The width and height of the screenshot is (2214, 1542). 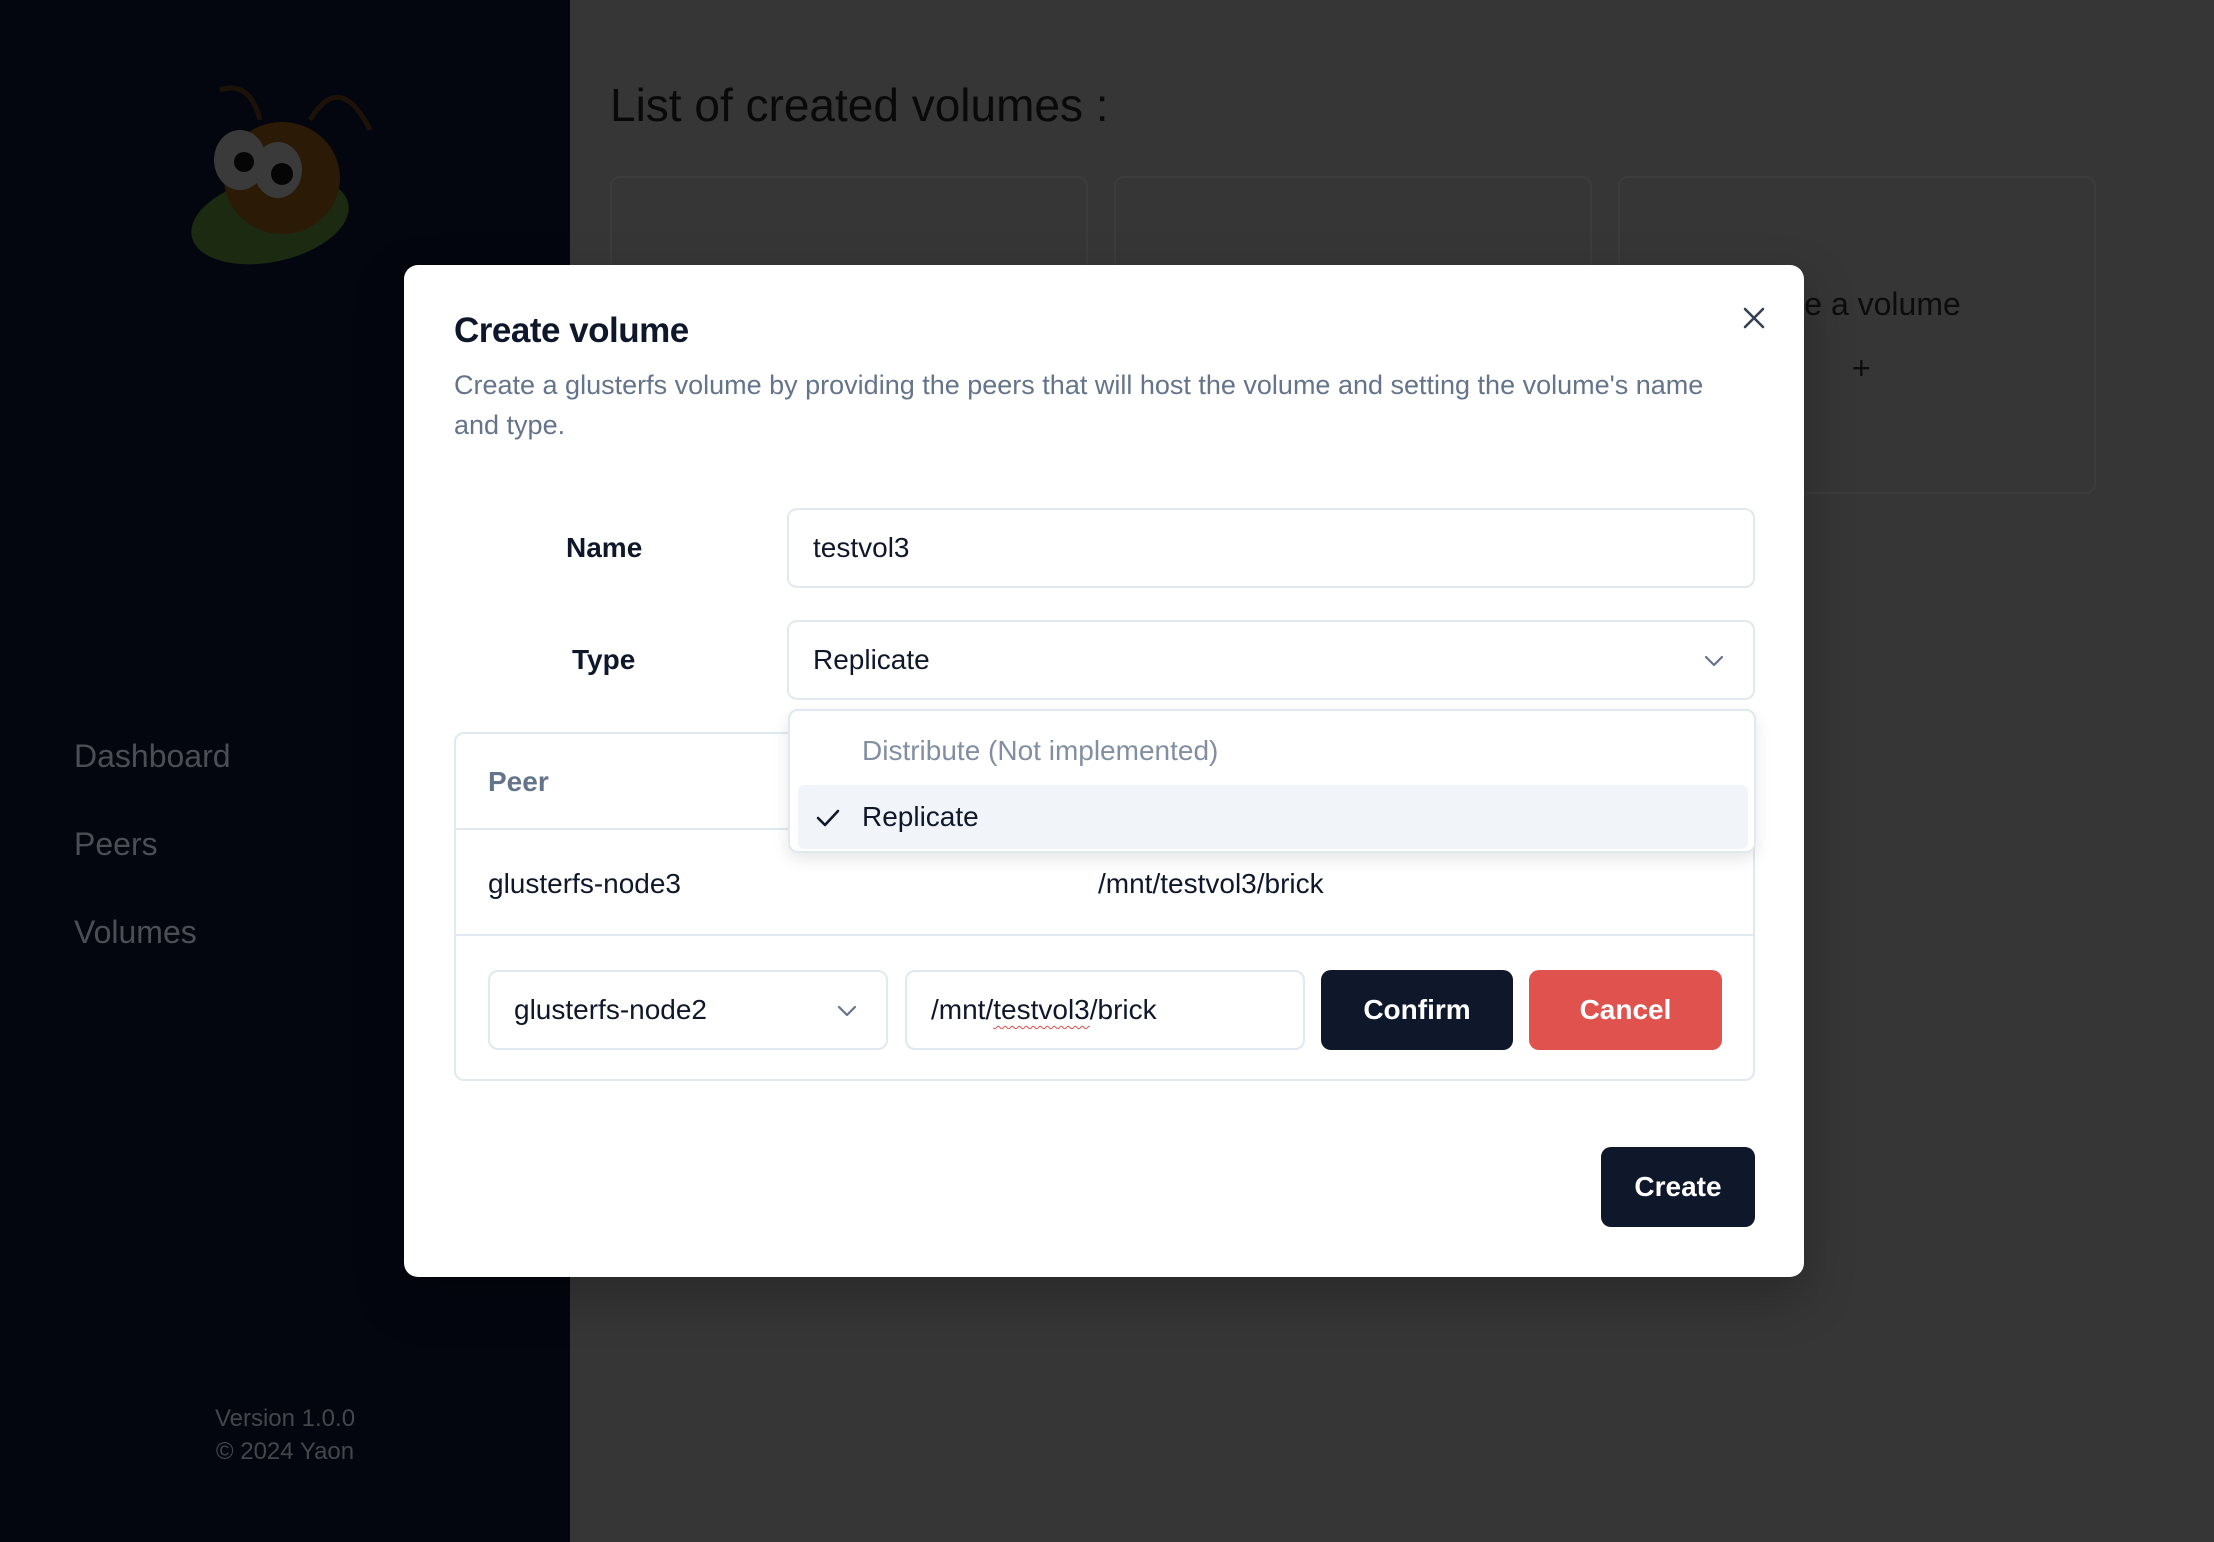 What do you see at coordinates (585, 883) in the screenshot?
I see `peer-cell: glusterfs-node3` at bounding box center [585, 883].